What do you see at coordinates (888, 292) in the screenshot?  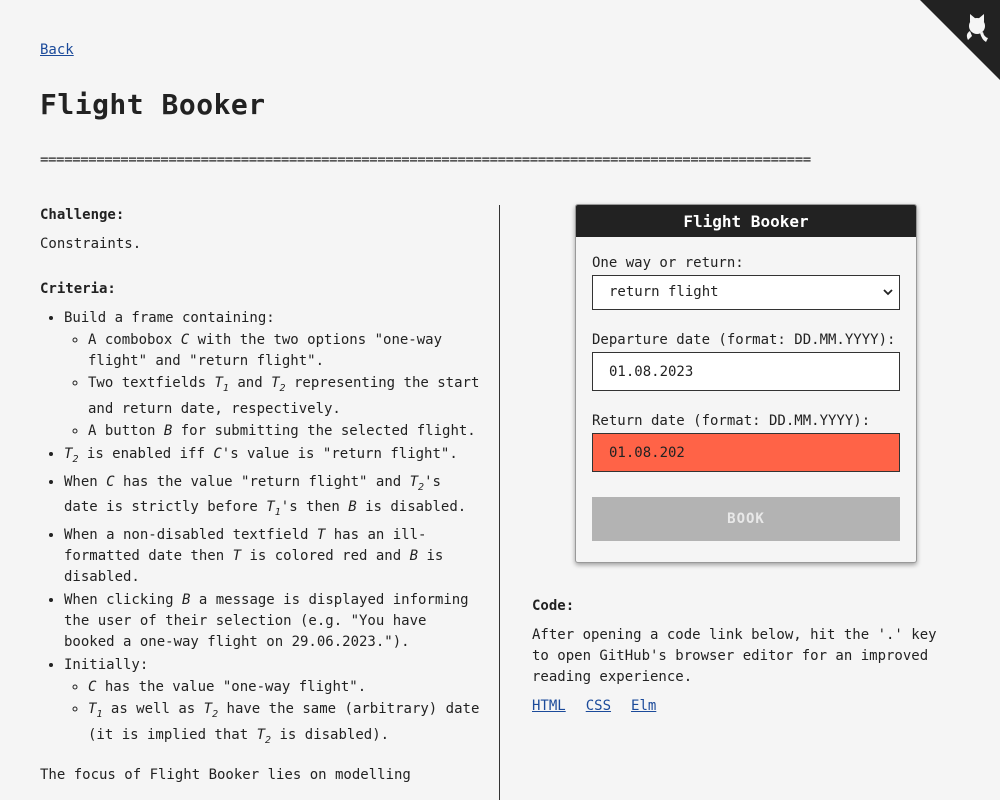 I see `chevron-down-icon` at bounding box center [888, 292].